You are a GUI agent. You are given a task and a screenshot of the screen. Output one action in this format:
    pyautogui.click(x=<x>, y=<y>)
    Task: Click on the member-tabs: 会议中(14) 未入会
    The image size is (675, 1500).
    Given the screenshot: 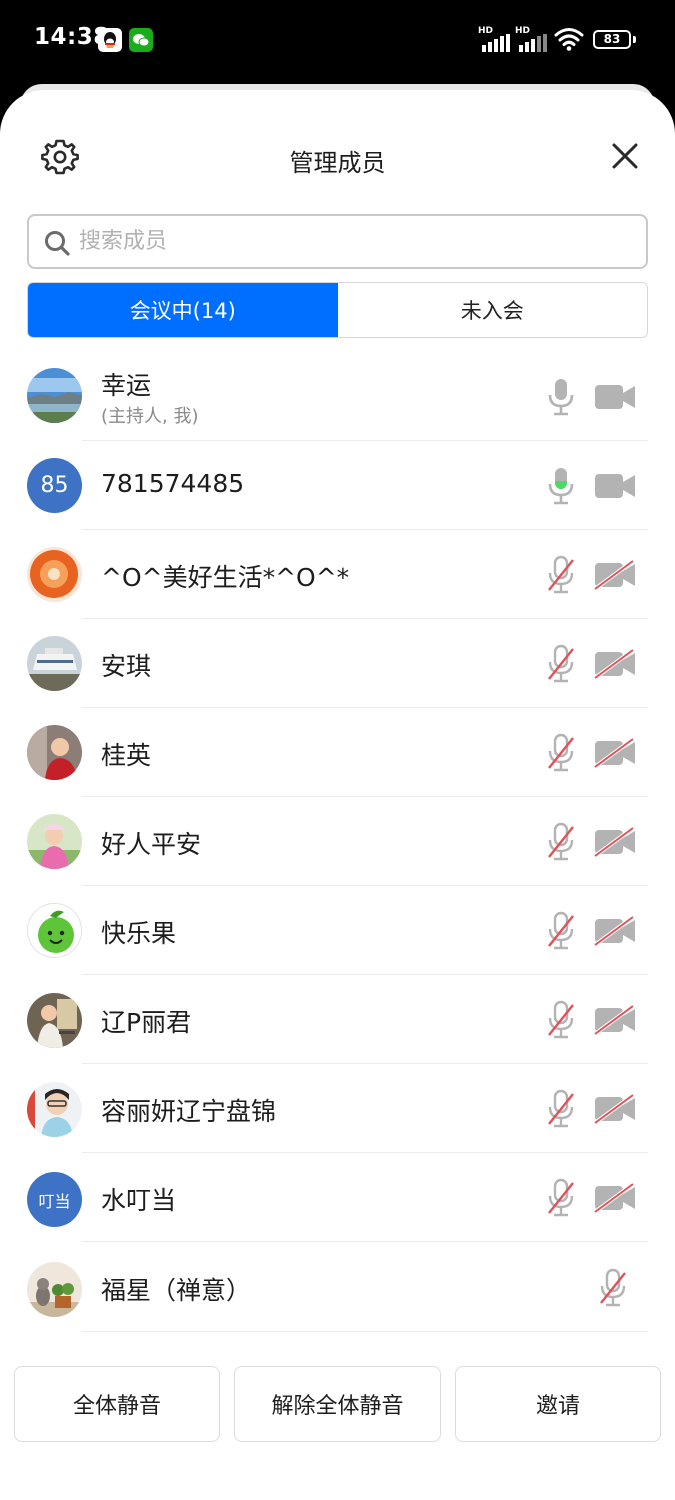 What is the action you would take?
    pyautogui.click(x=337, y=310)
    